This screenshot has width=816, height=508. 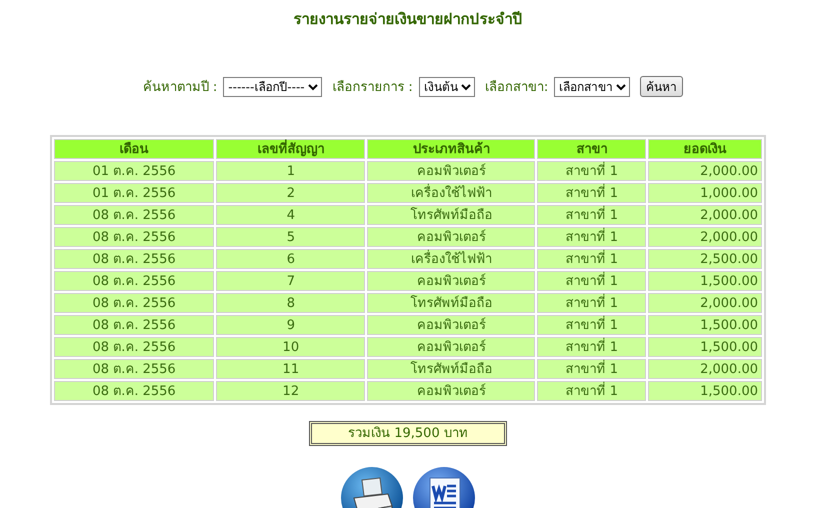 I want to click on table-cell: 11, so click(x=291, y=369).